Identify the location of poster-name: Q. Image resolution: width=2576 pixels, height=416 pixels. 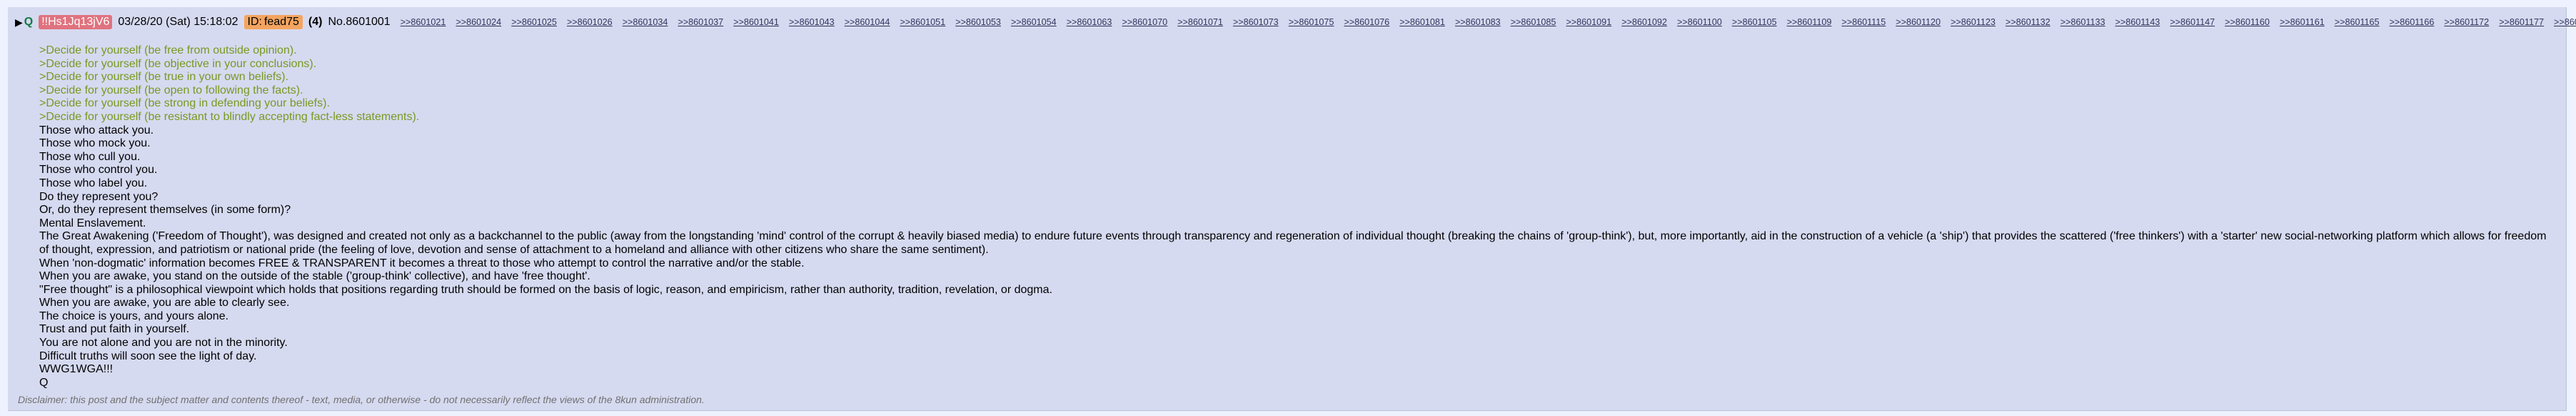
(29, 22).